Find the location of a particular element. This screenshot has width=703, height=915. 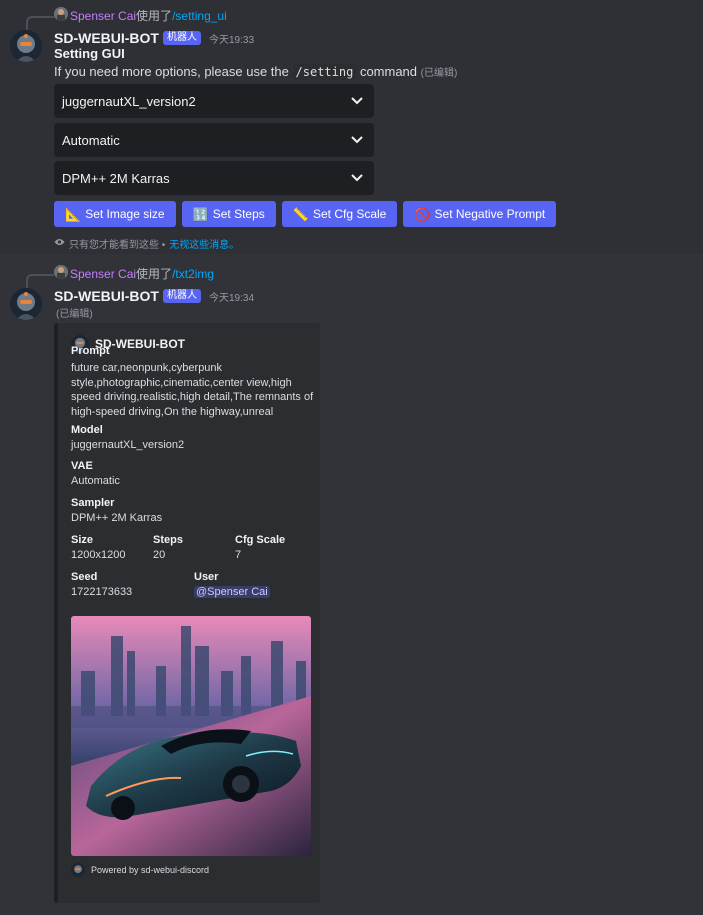

prompt-line: high-speed driving,On the highway,unreal is located at coordinates (172, 411).